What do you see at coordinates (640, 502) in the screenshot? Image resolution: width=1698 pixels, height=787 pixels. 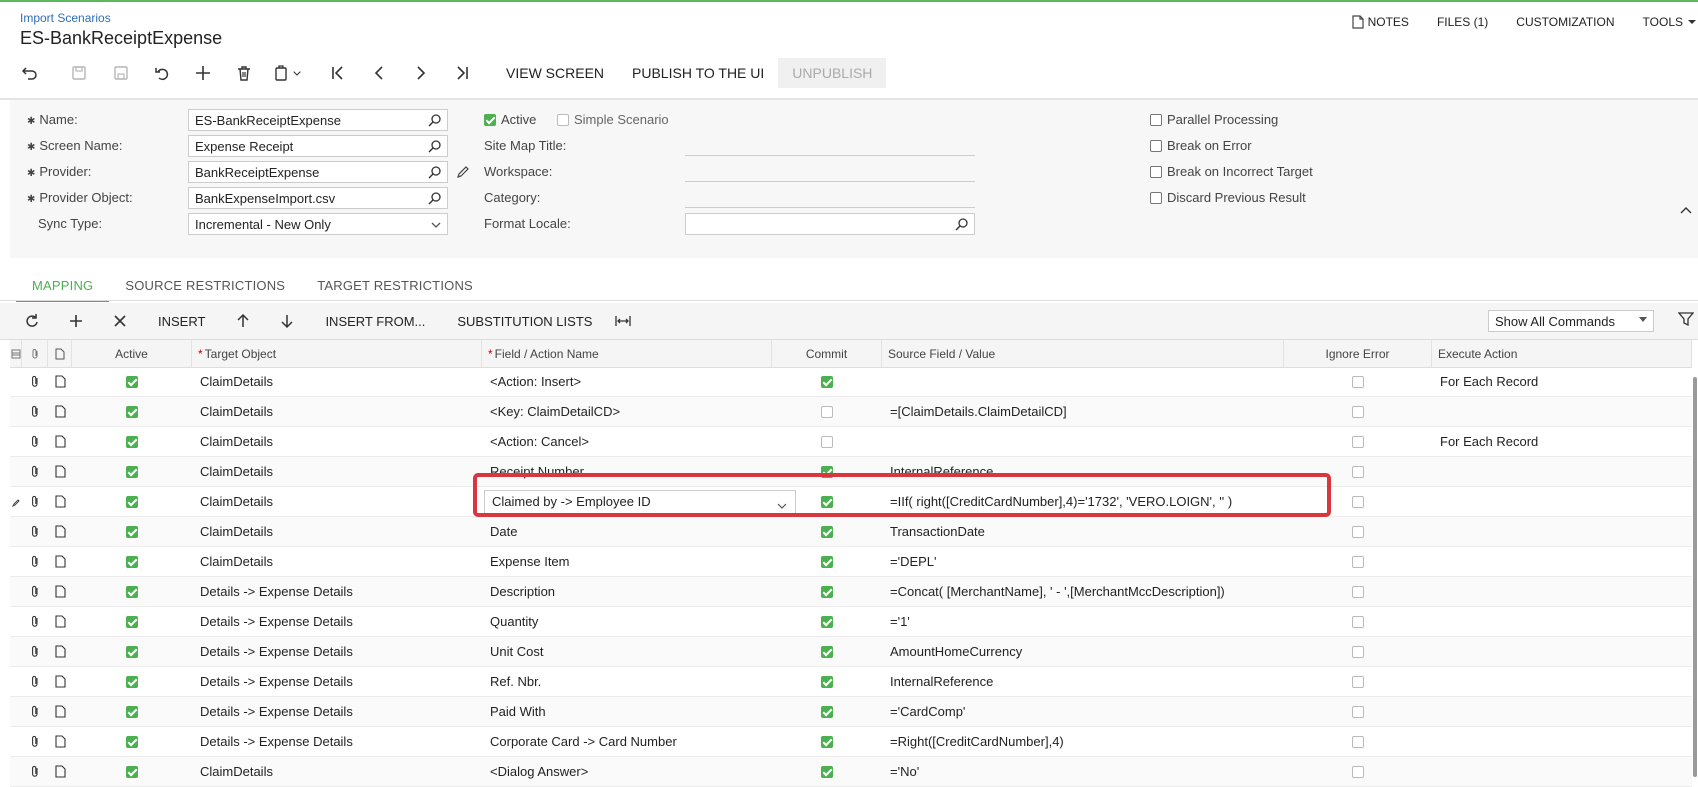 I see `field-action-dropdown: Claimed by -> Employee ID` at bounding box center [640, 502].